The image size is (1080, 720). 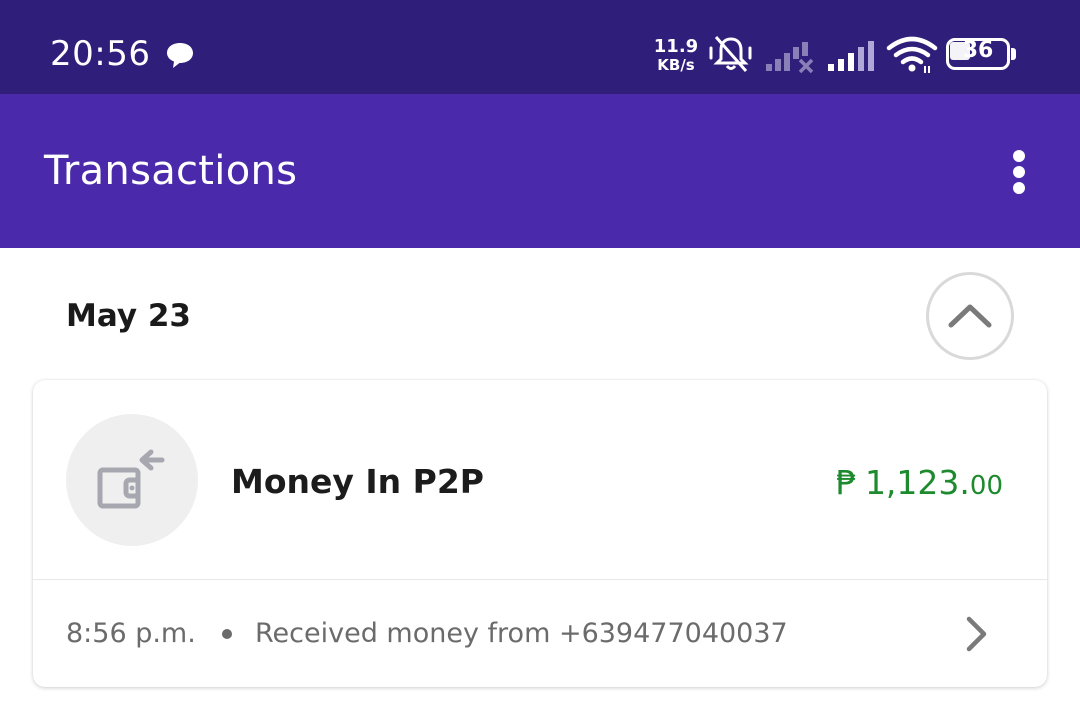 What do you see at coordinates (851, 56) in the screenshot?
I see `signal-icon` at bounding box center [851, 56].